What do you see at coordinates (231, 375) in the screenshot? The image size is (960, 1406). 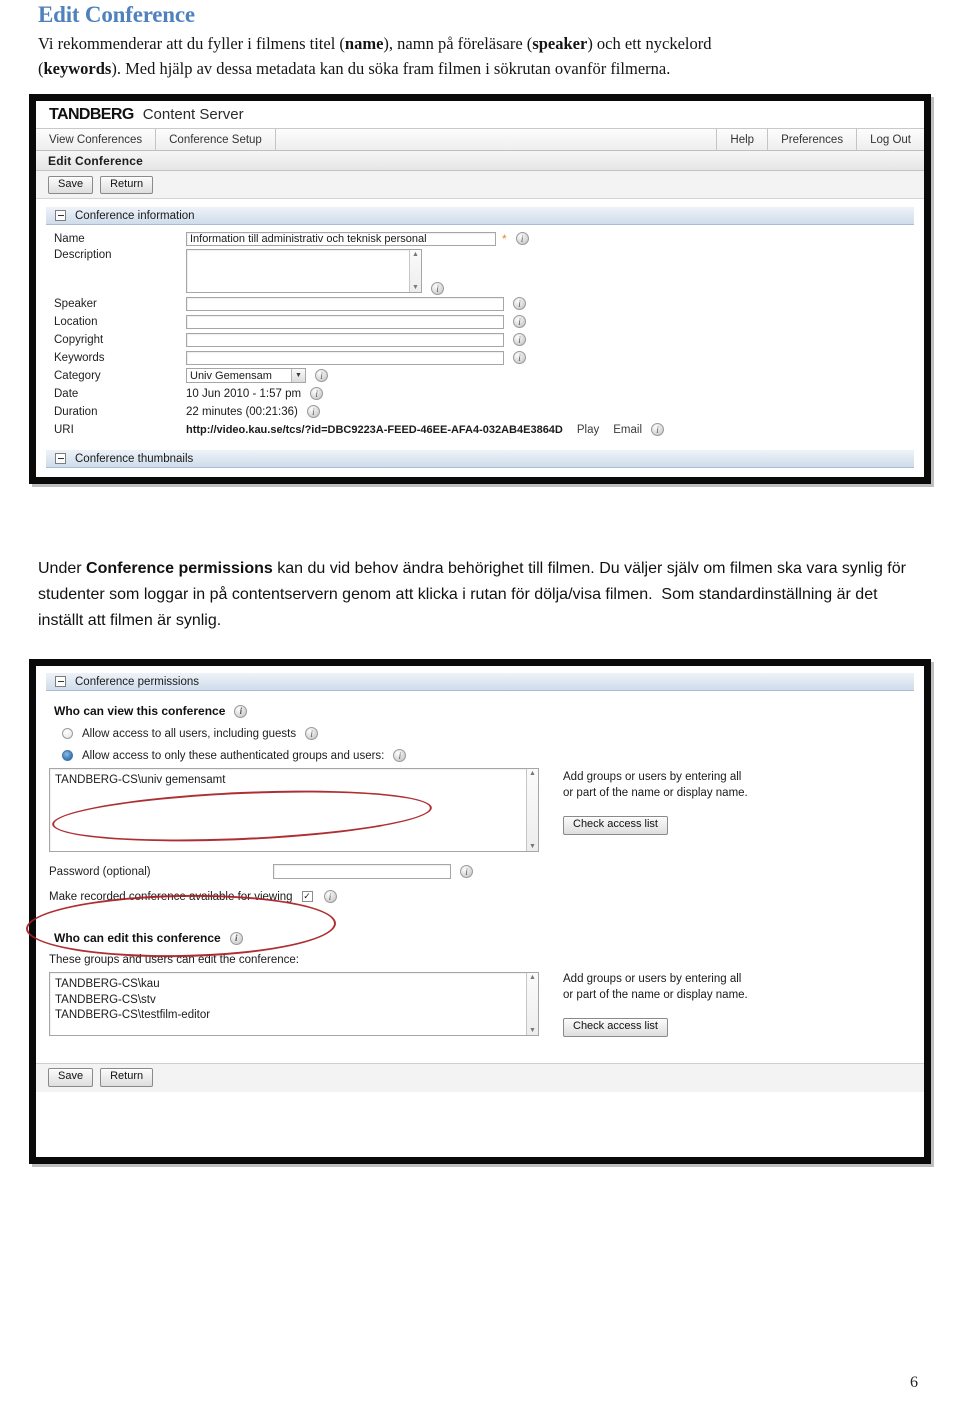 I see `select-category-value: Univ Gemensam` at bounding box center [231, 375].